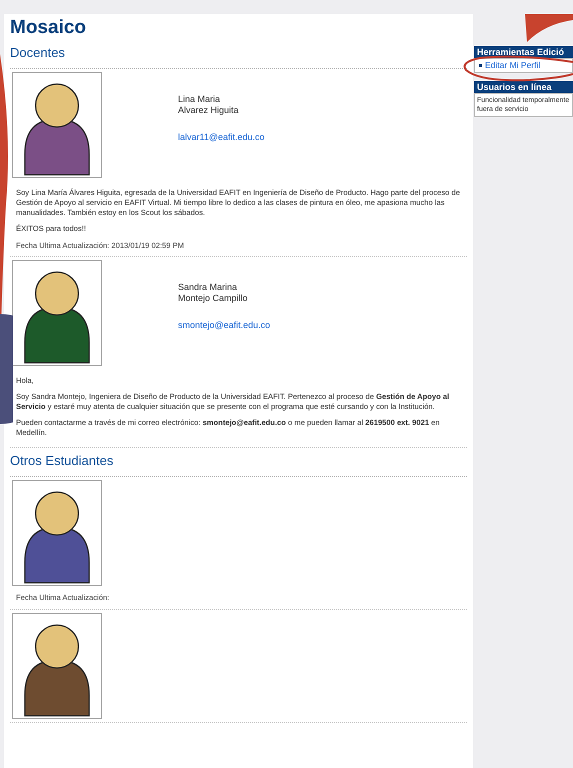  Describe the element at coordinates (238, 465) in the screenshot. I see `section-heading: Otros Estudiantes` at that location.